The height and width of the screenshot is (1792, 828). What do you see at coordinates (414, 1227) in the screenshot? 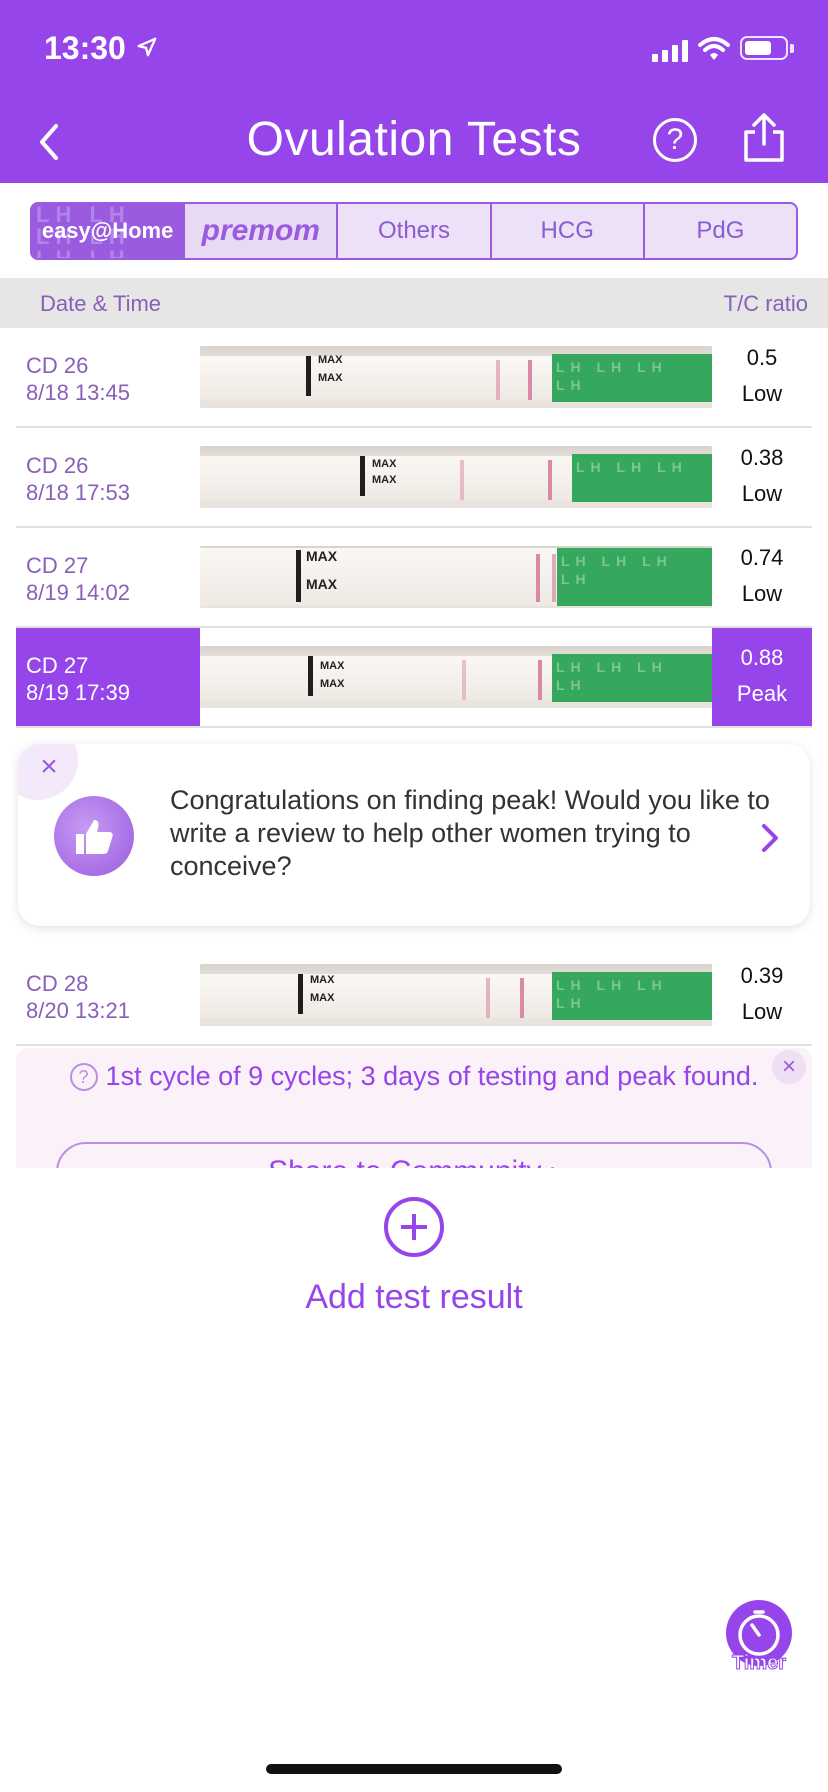
I see `add-circle-icon` at bounding box center [414, 1227].